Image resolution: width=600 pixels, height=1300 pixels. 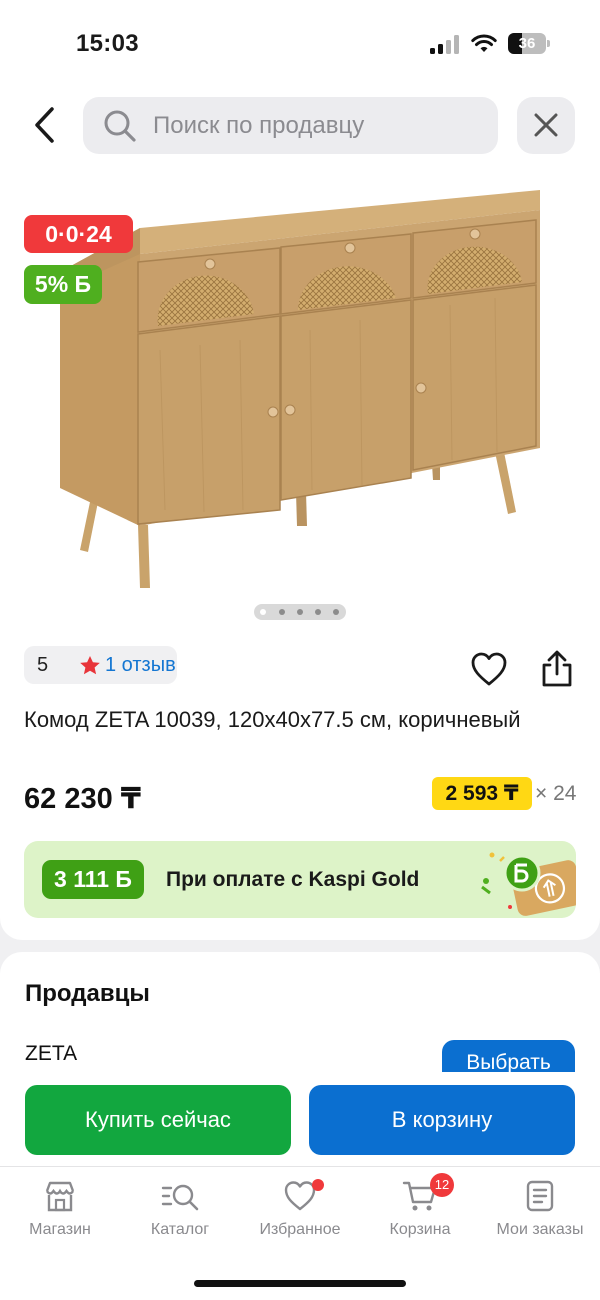 I want to click on nav-label-store: Магазин, so click(x=60, y=1229).